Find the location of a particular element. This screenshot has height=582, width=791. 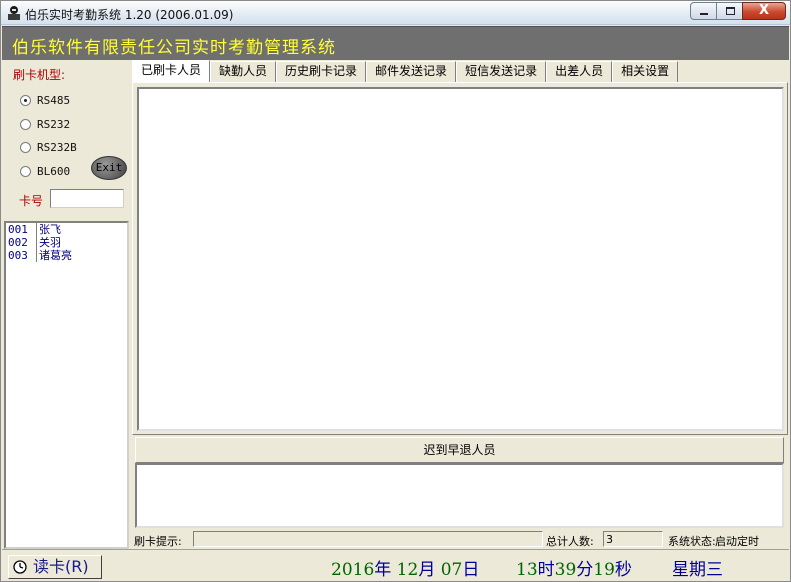

close-icon: X is located at coordinates (764, 10).